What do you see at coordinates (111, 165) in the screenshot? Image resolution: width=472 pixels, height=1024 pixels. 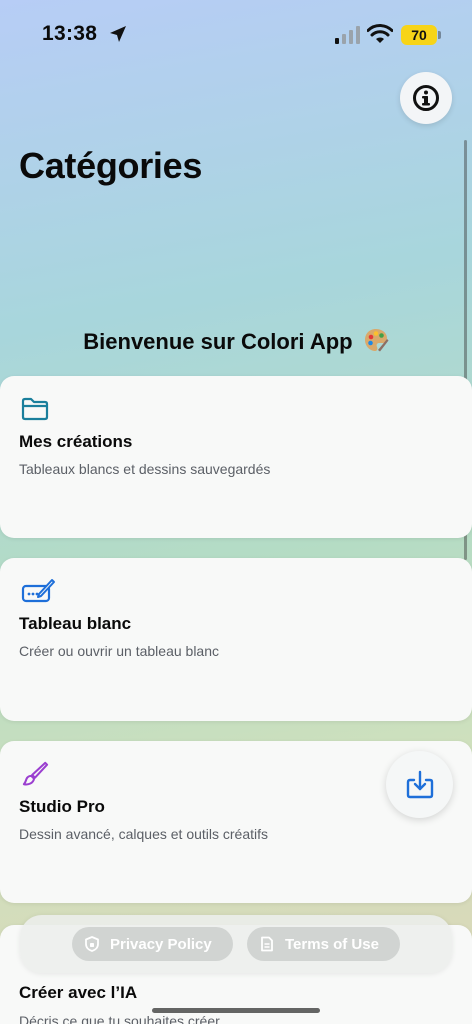 I see `page-title: Catégories` at bounding box center [111, 165].